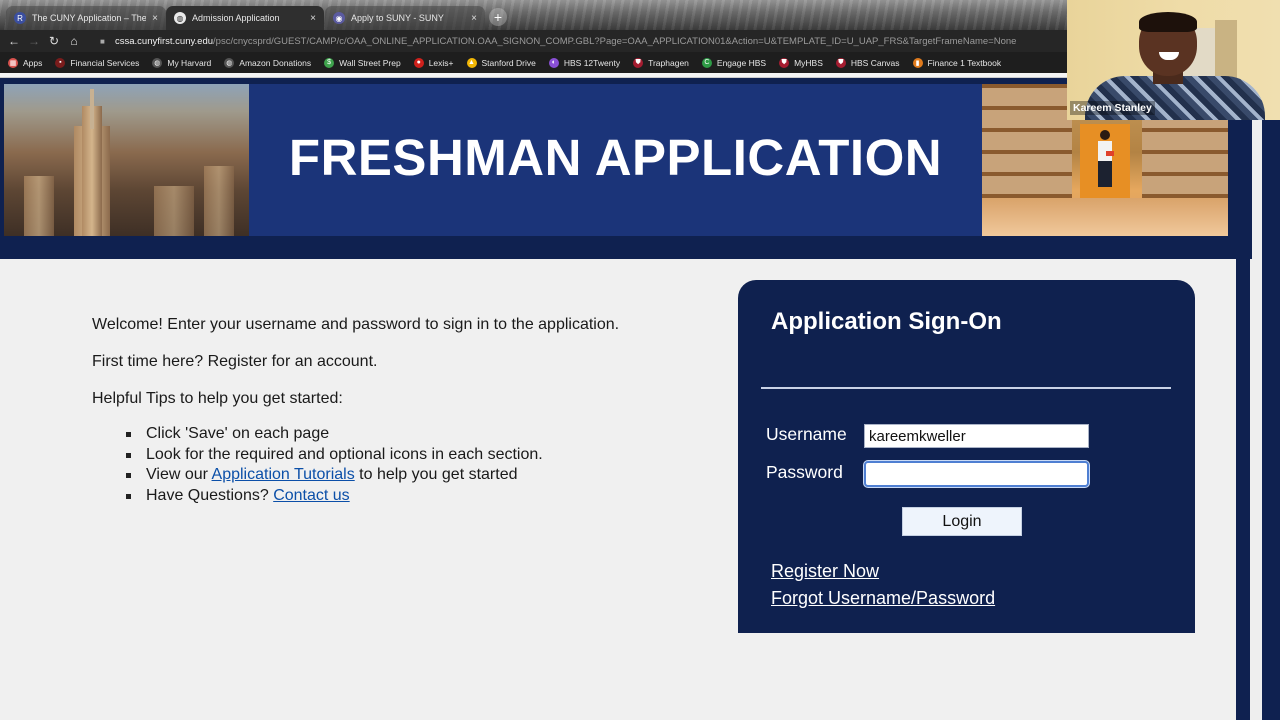 The width and height of the screenshot is (1280, 720). Describe the element at coordinates (806, 434) in the screenshot. I see `username-label: Username` at that location.